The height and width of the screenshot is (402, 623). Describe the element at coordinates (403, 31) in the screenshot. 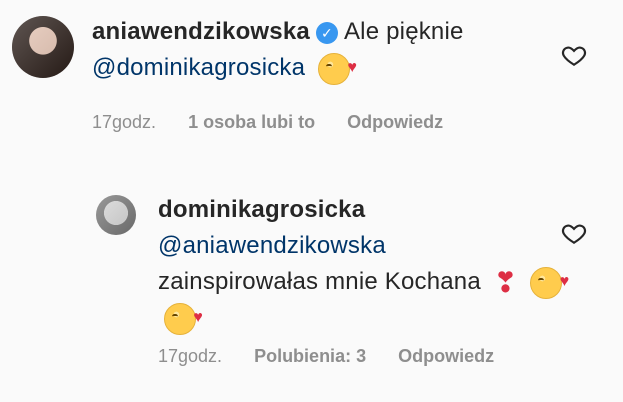

I see `comment-body: Ale pięknie` at that location.